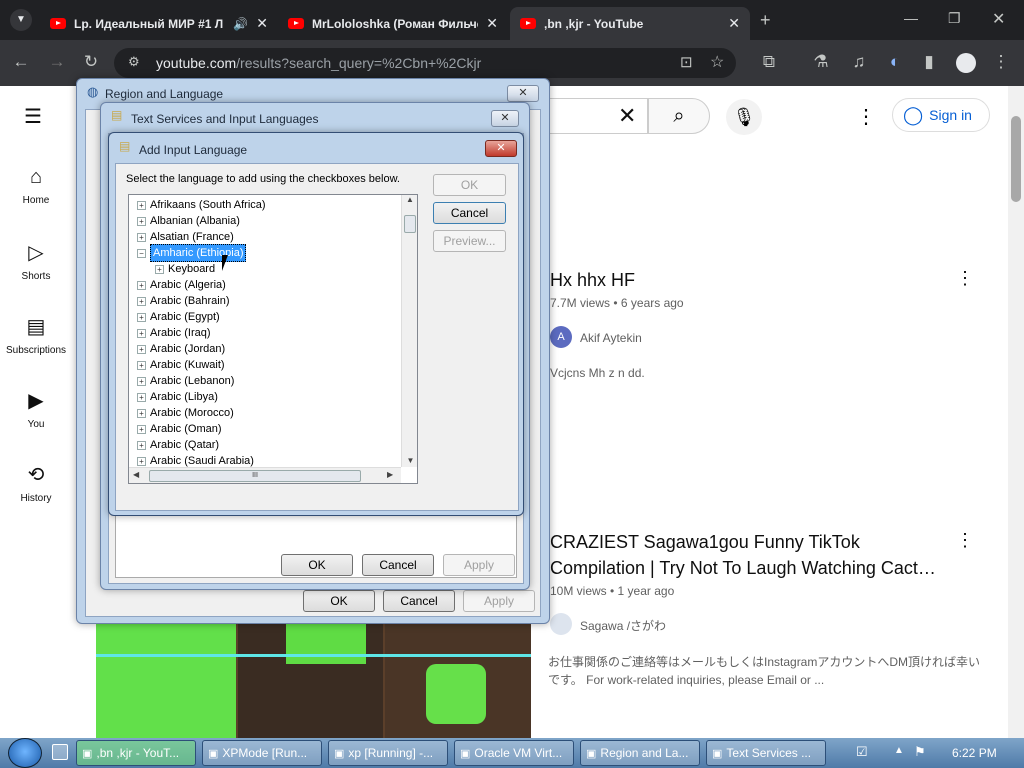  I want to click on video-title: Hx hhx HF, so click(592, 280).